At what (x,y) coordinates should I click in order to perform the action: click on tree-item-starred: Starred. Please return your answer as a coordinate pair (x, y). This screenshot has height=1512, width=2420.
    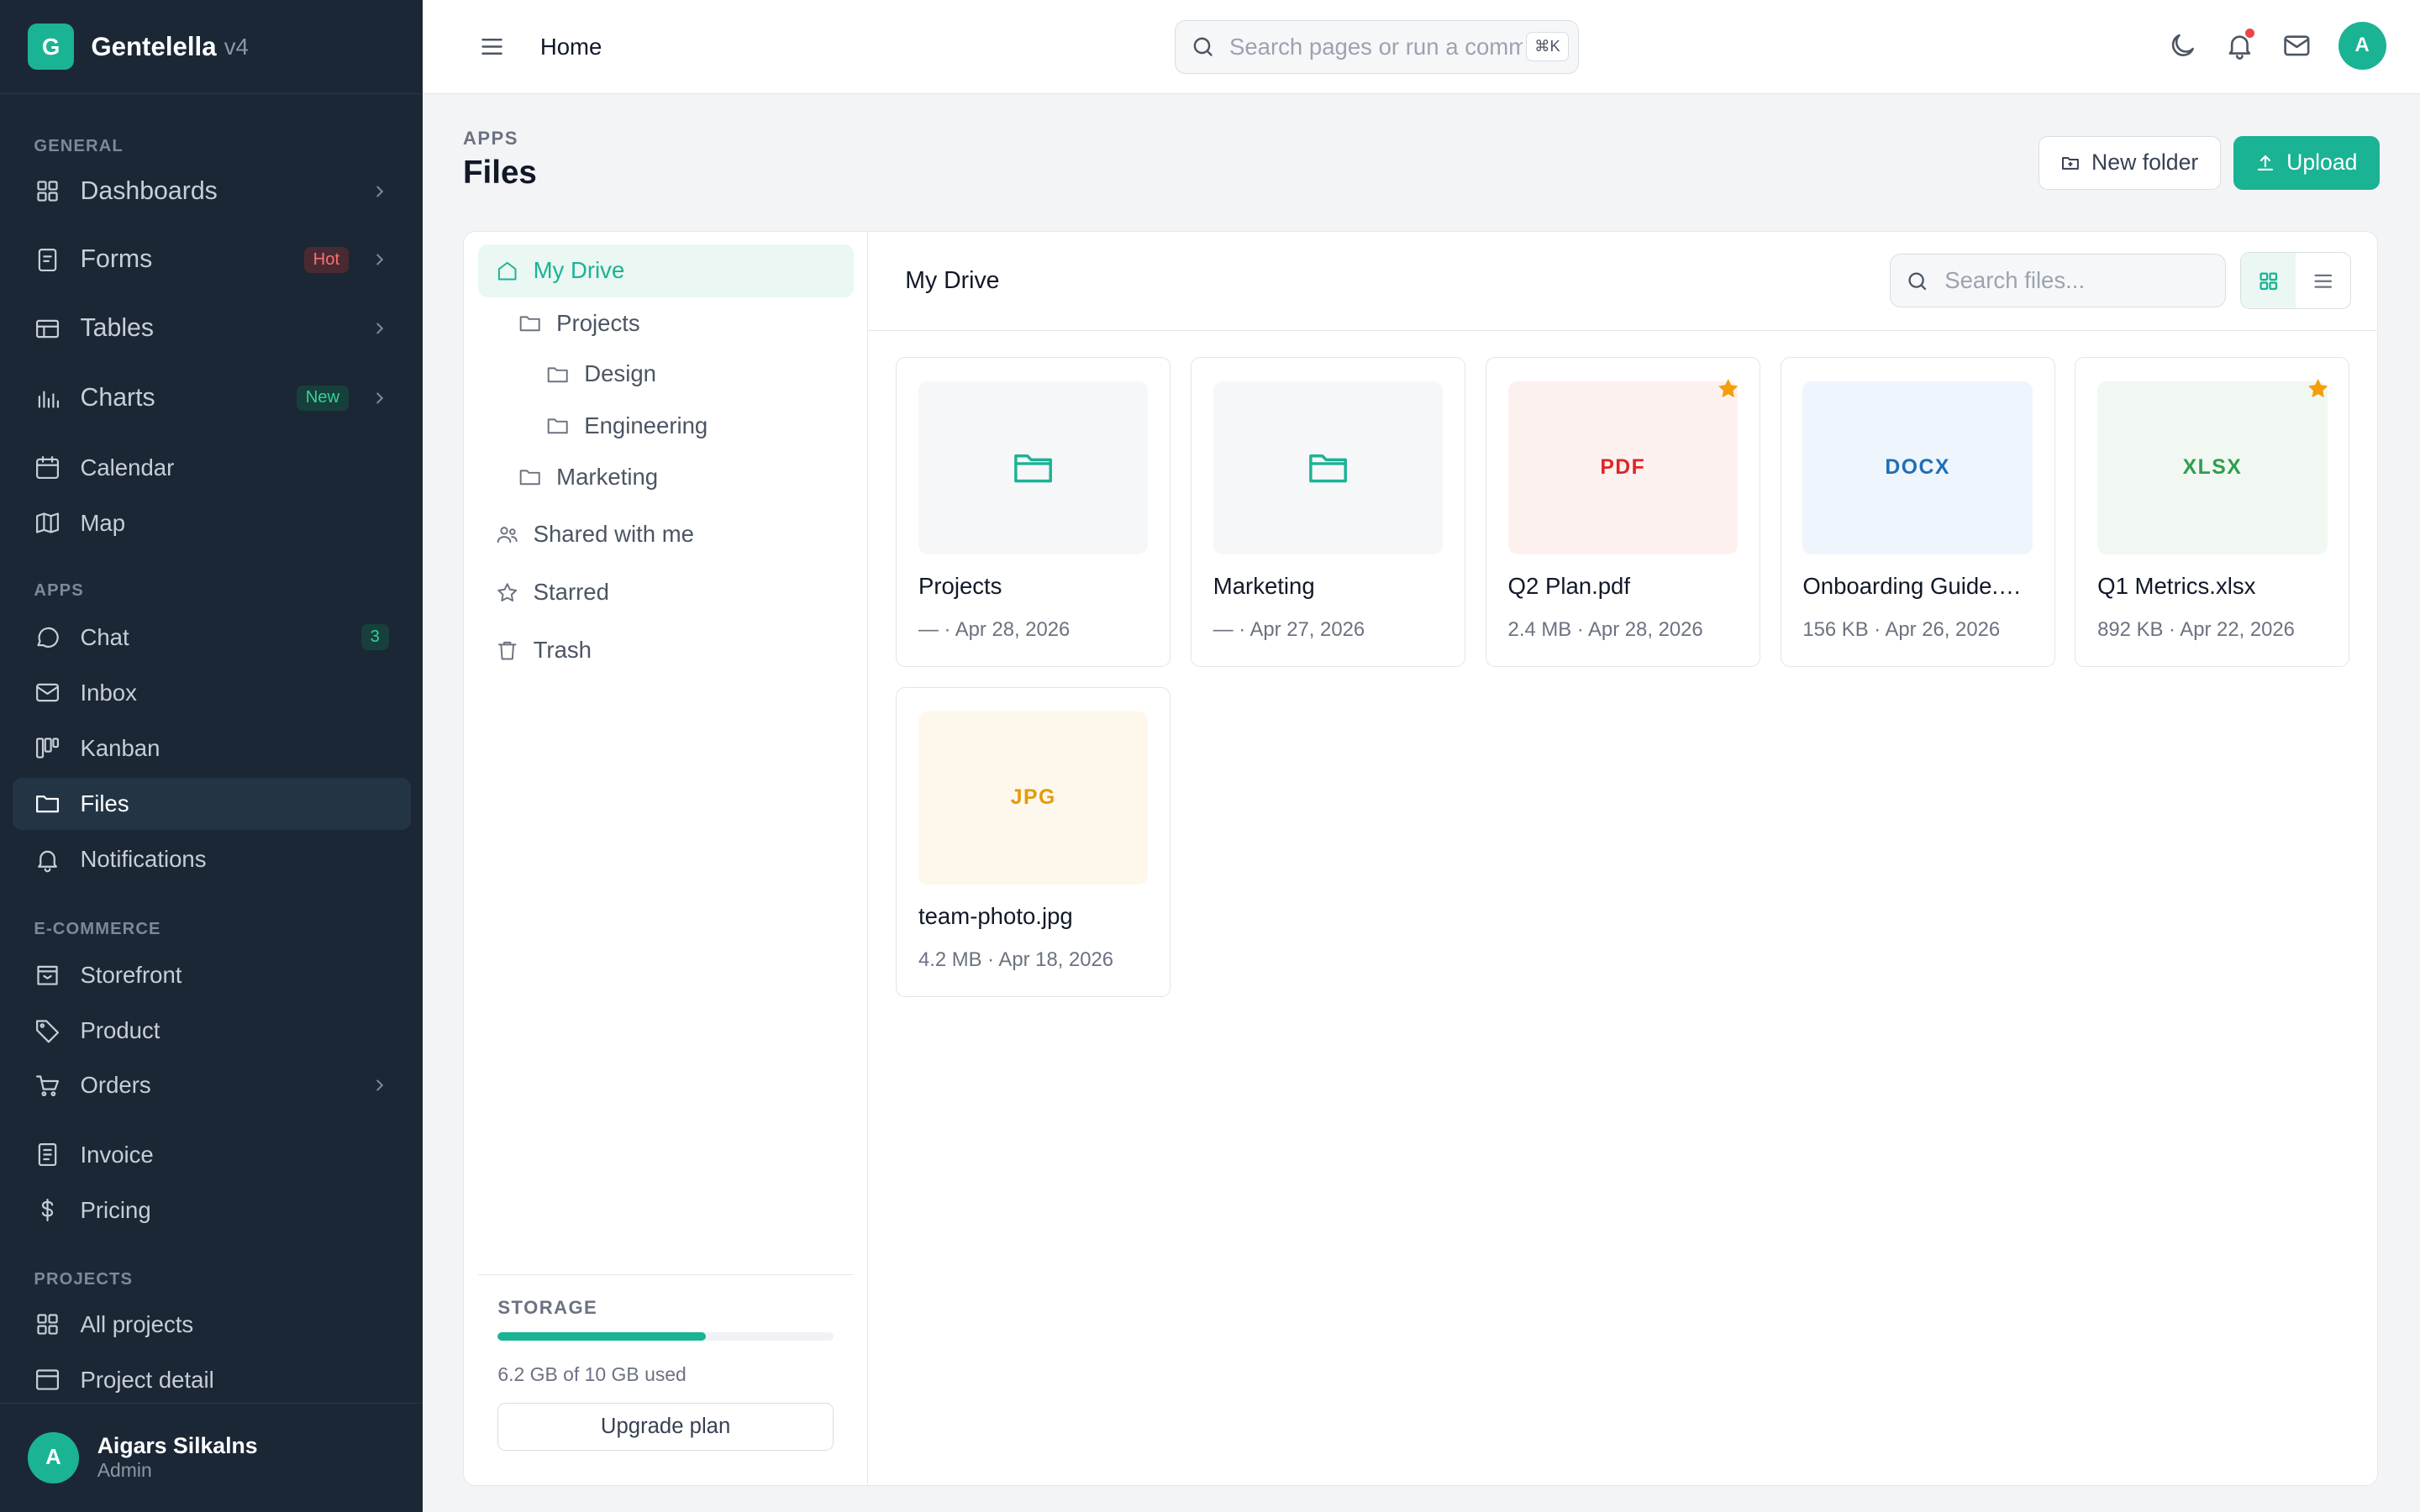
    Looking at the image, I should click on (666, 592).